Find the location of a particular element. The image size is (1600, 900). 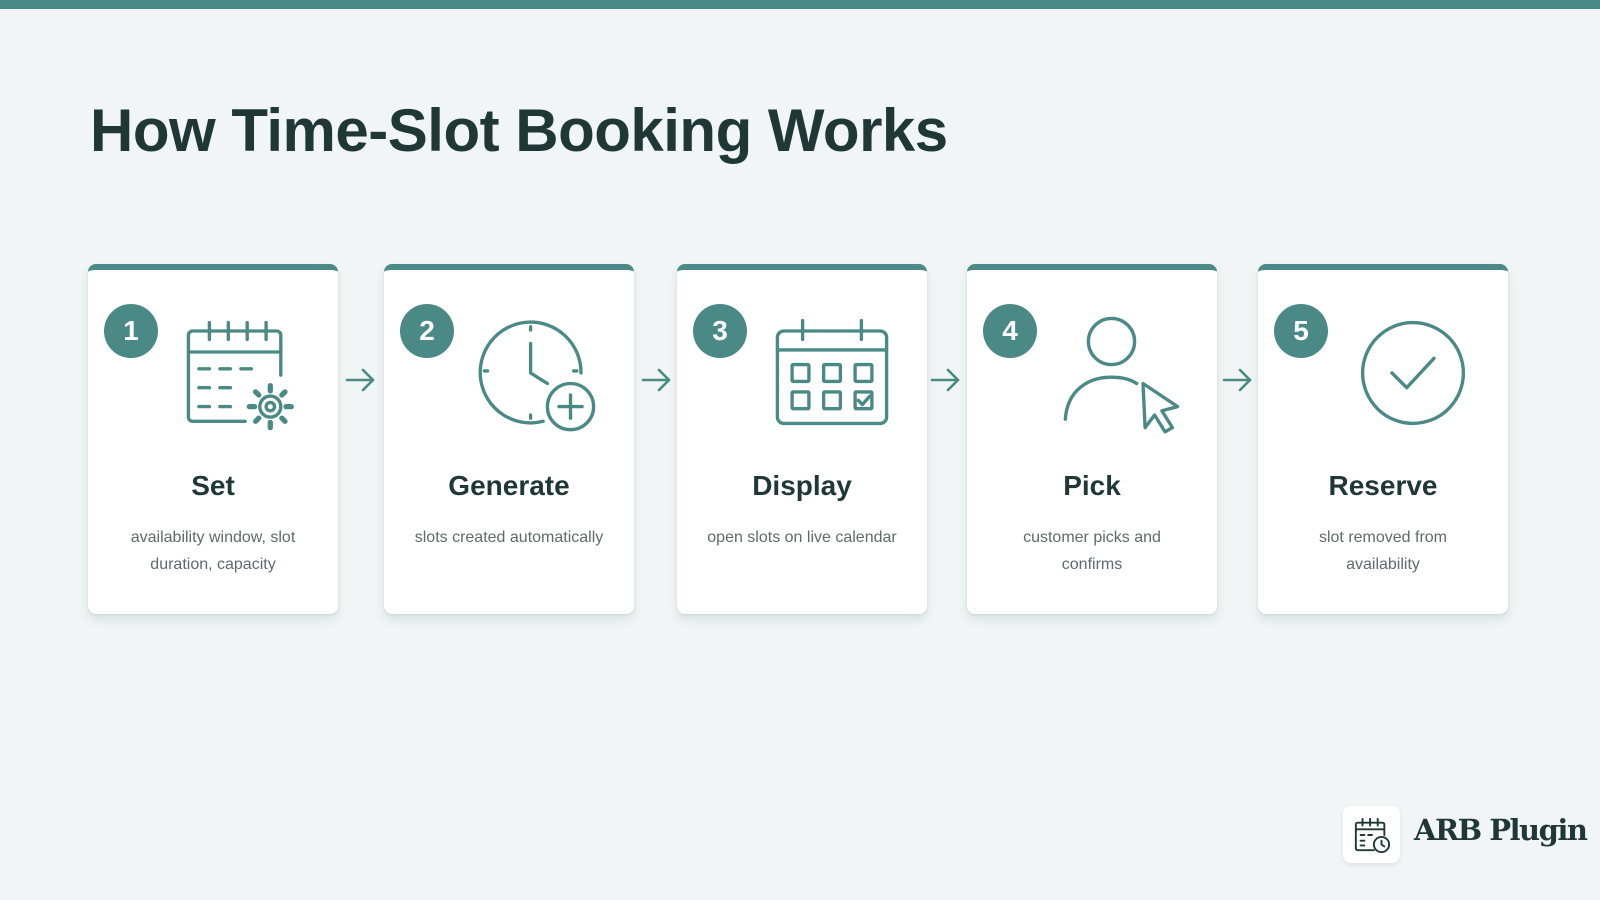

calendar-grid-icon is located at coordinates (832, 372).